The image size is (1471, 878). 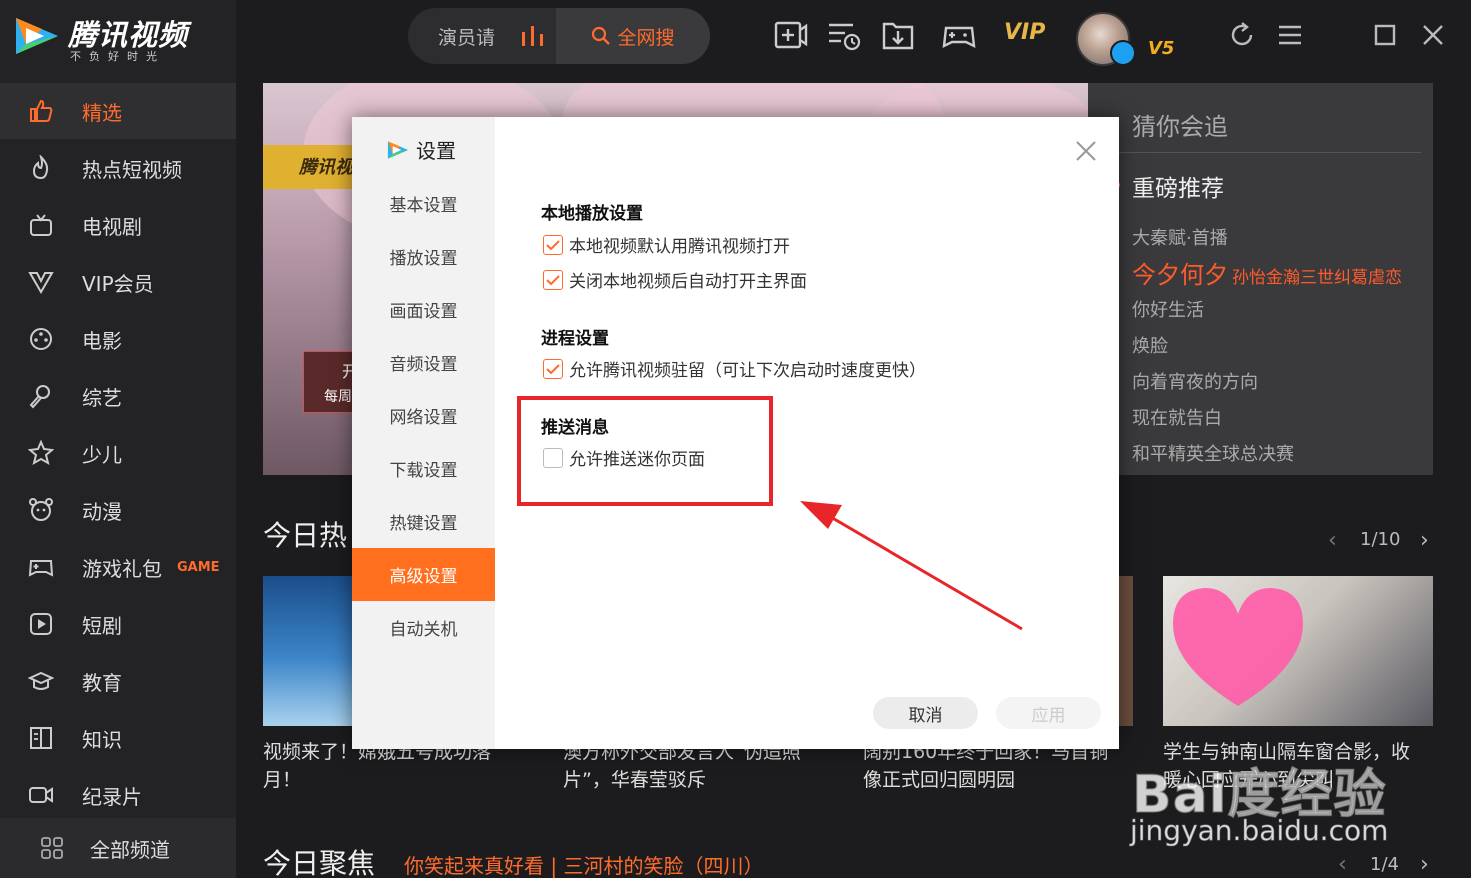 I want to click on cancel-button: 取消, so click(x=925, y=713).